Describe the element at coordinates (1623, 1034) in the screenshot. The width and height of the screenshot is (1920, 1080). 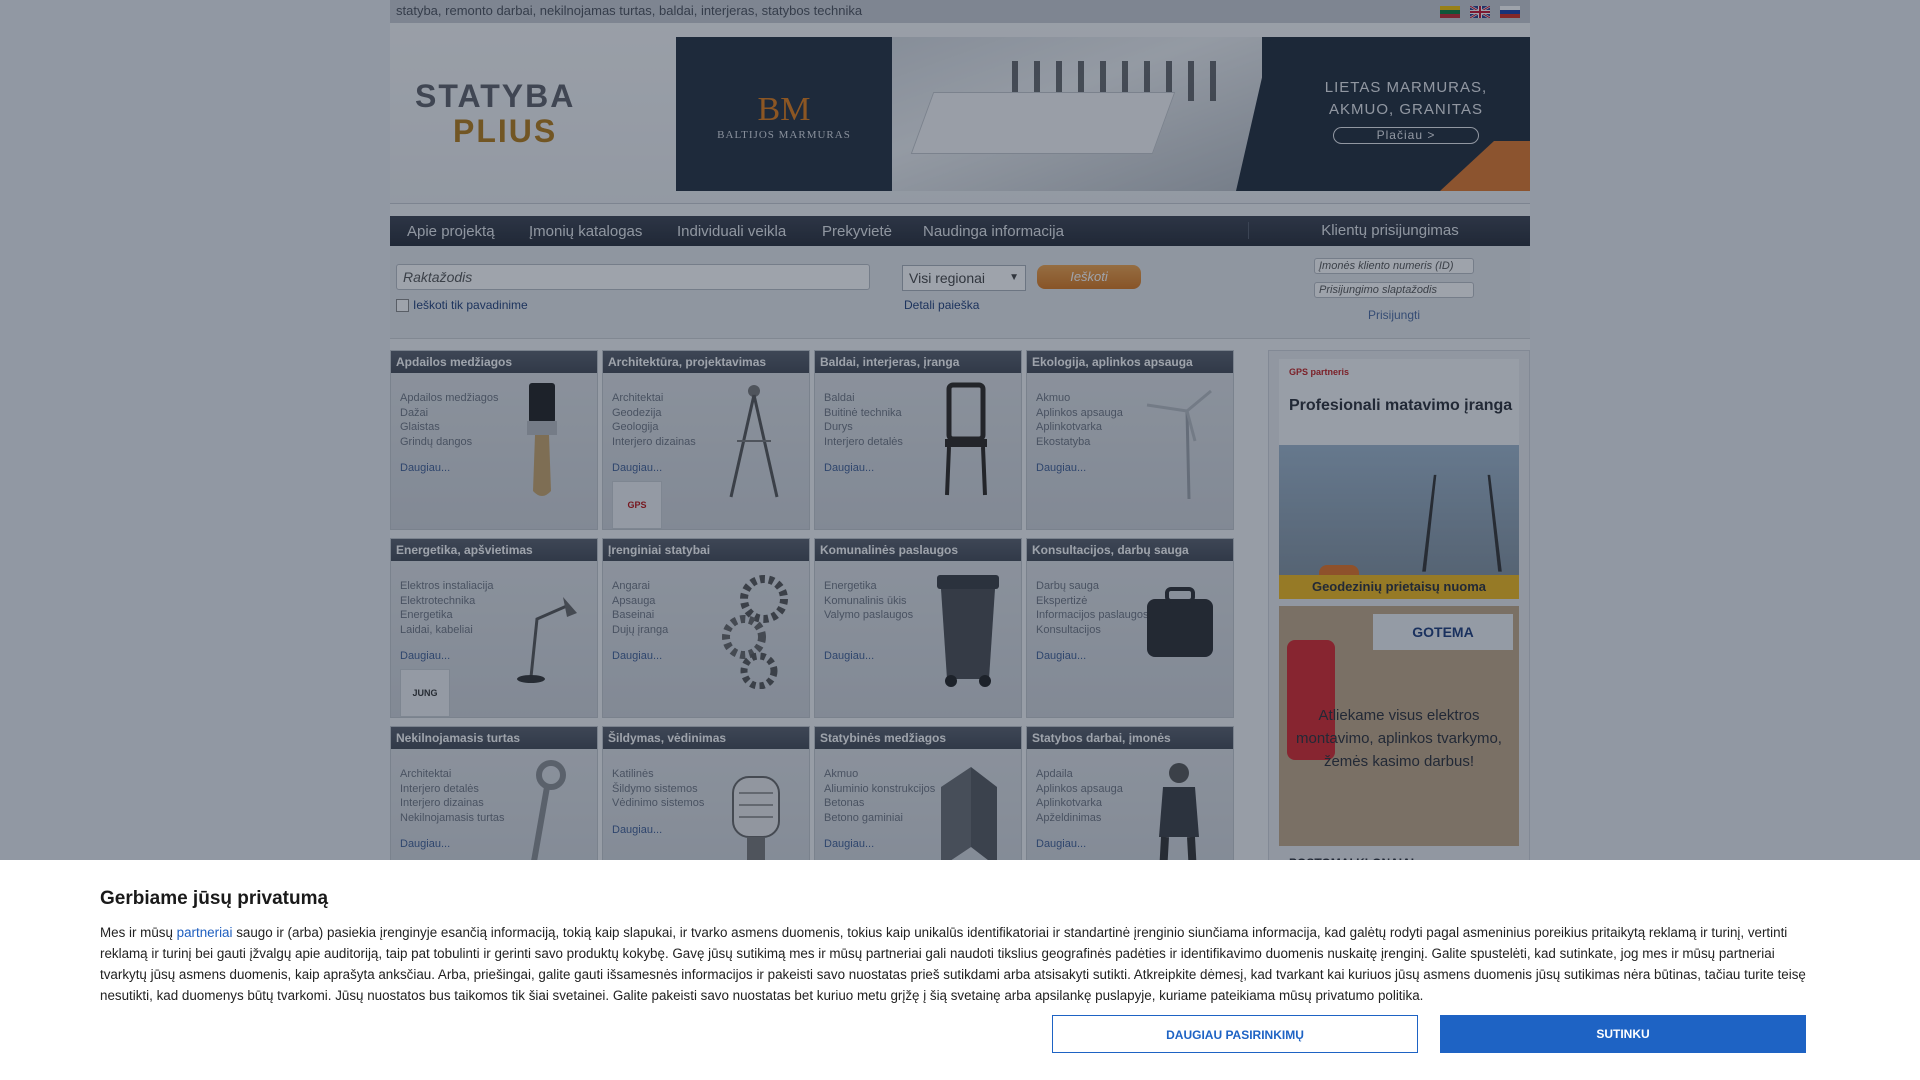
I see `accept-button: SUTINKU` at that location.